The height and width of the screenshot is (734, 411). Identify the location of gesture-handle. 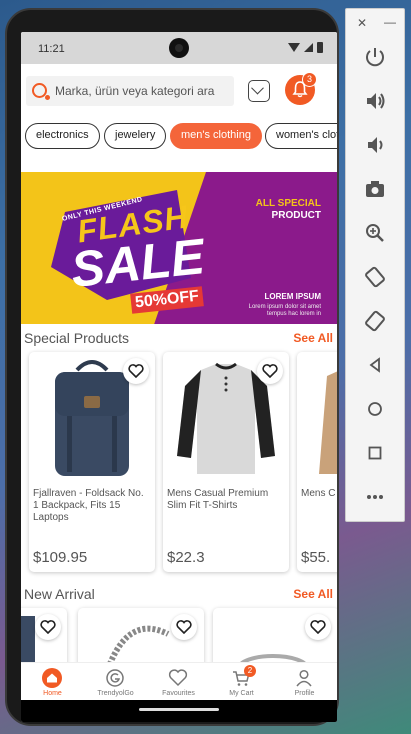
(179, 709).